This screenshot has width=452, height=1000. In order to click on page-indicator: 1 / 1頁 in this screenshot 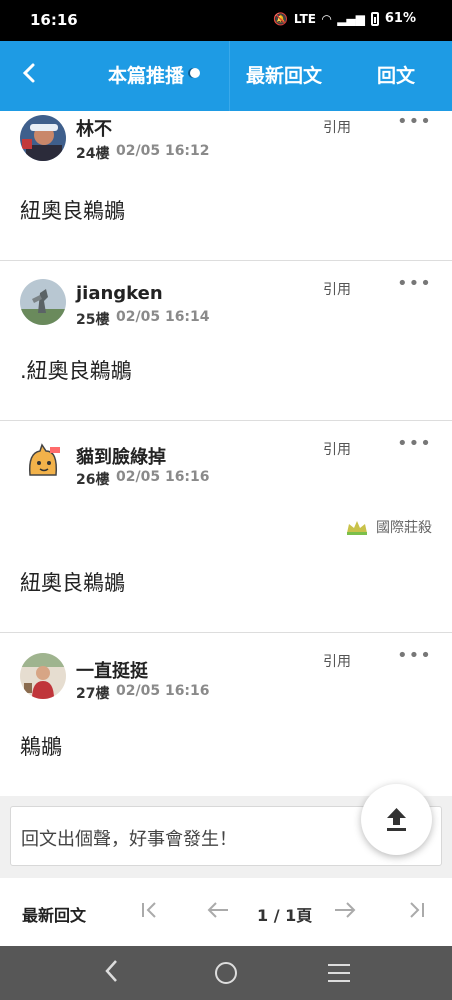, I will do `click(284, 914)`.